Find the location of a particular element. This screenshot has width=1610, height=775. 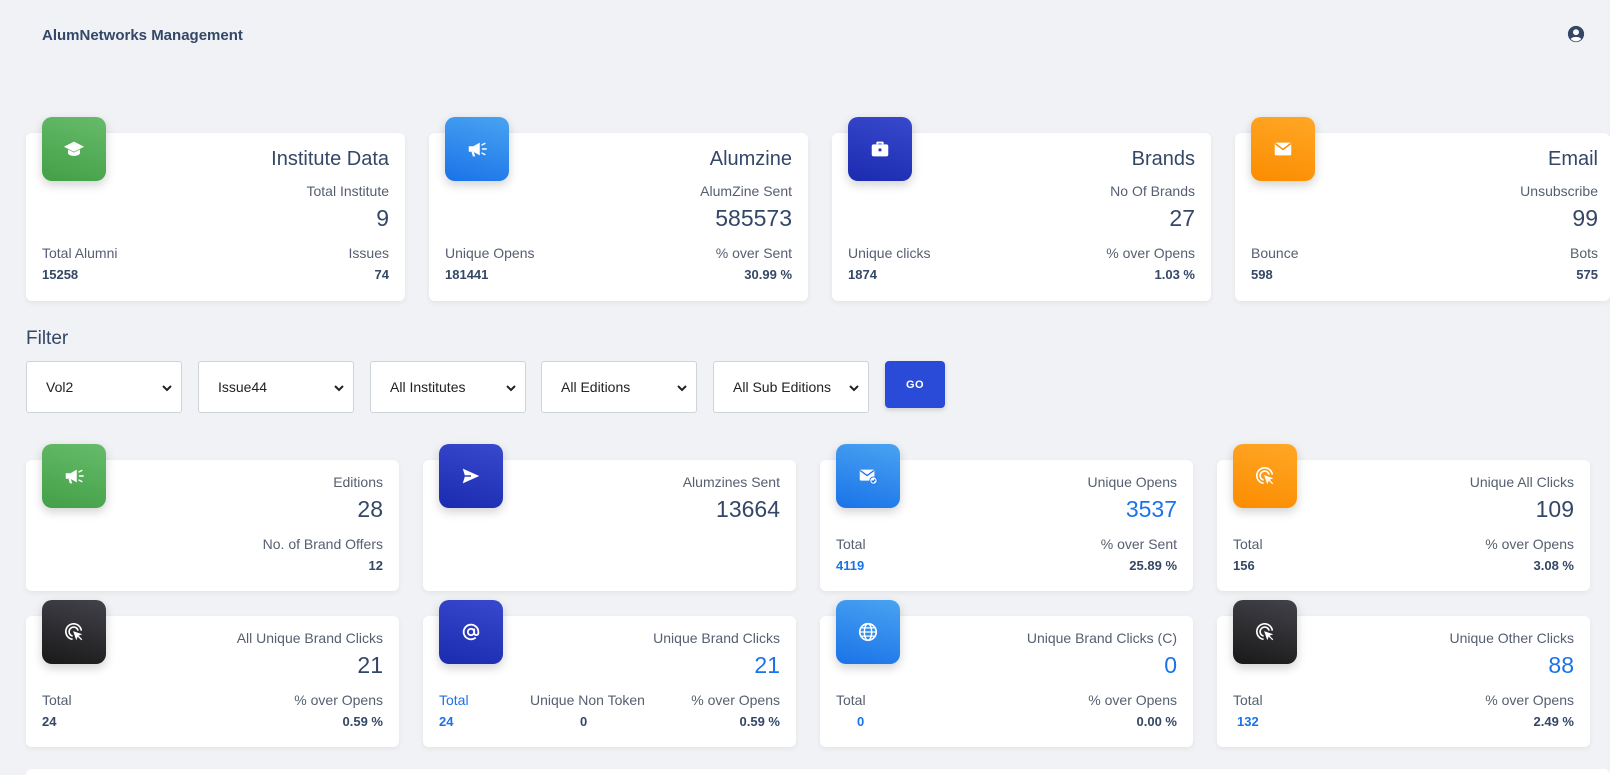

card-main-label: Total Institute is located at coordinates (348, 191).